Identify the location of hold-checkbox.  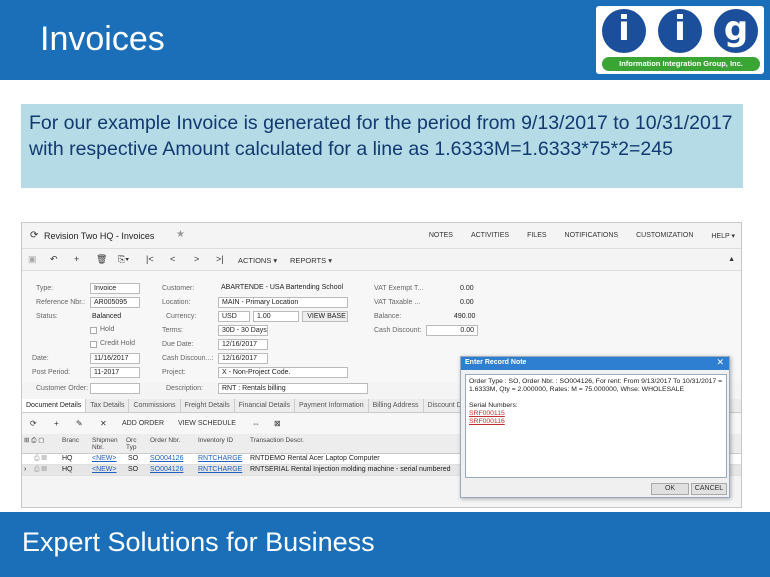
(93, 330).